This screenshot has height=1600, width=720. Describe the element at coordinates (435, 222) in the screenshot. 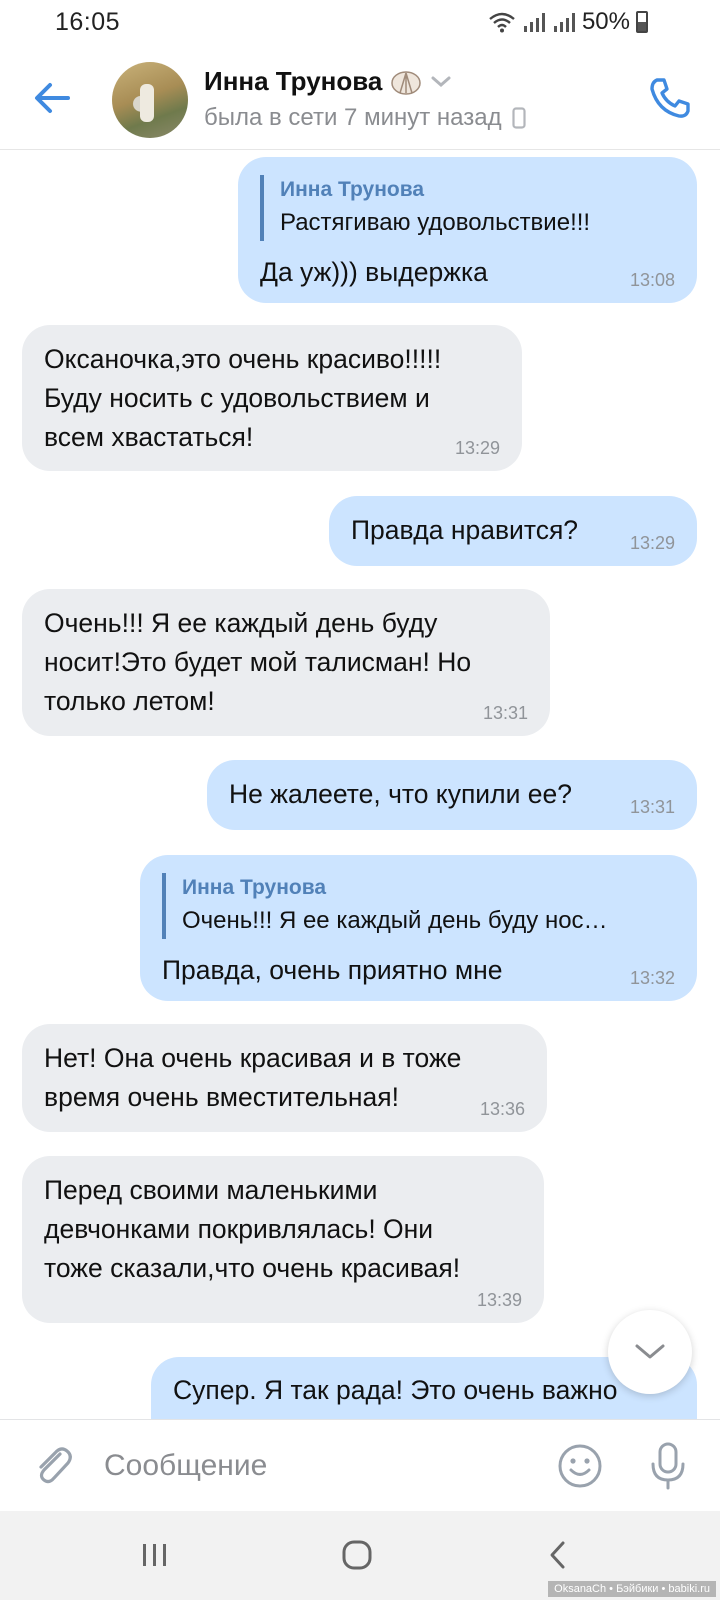

I see `reply-text: Растягиваю удовольствие!!!` at that location.